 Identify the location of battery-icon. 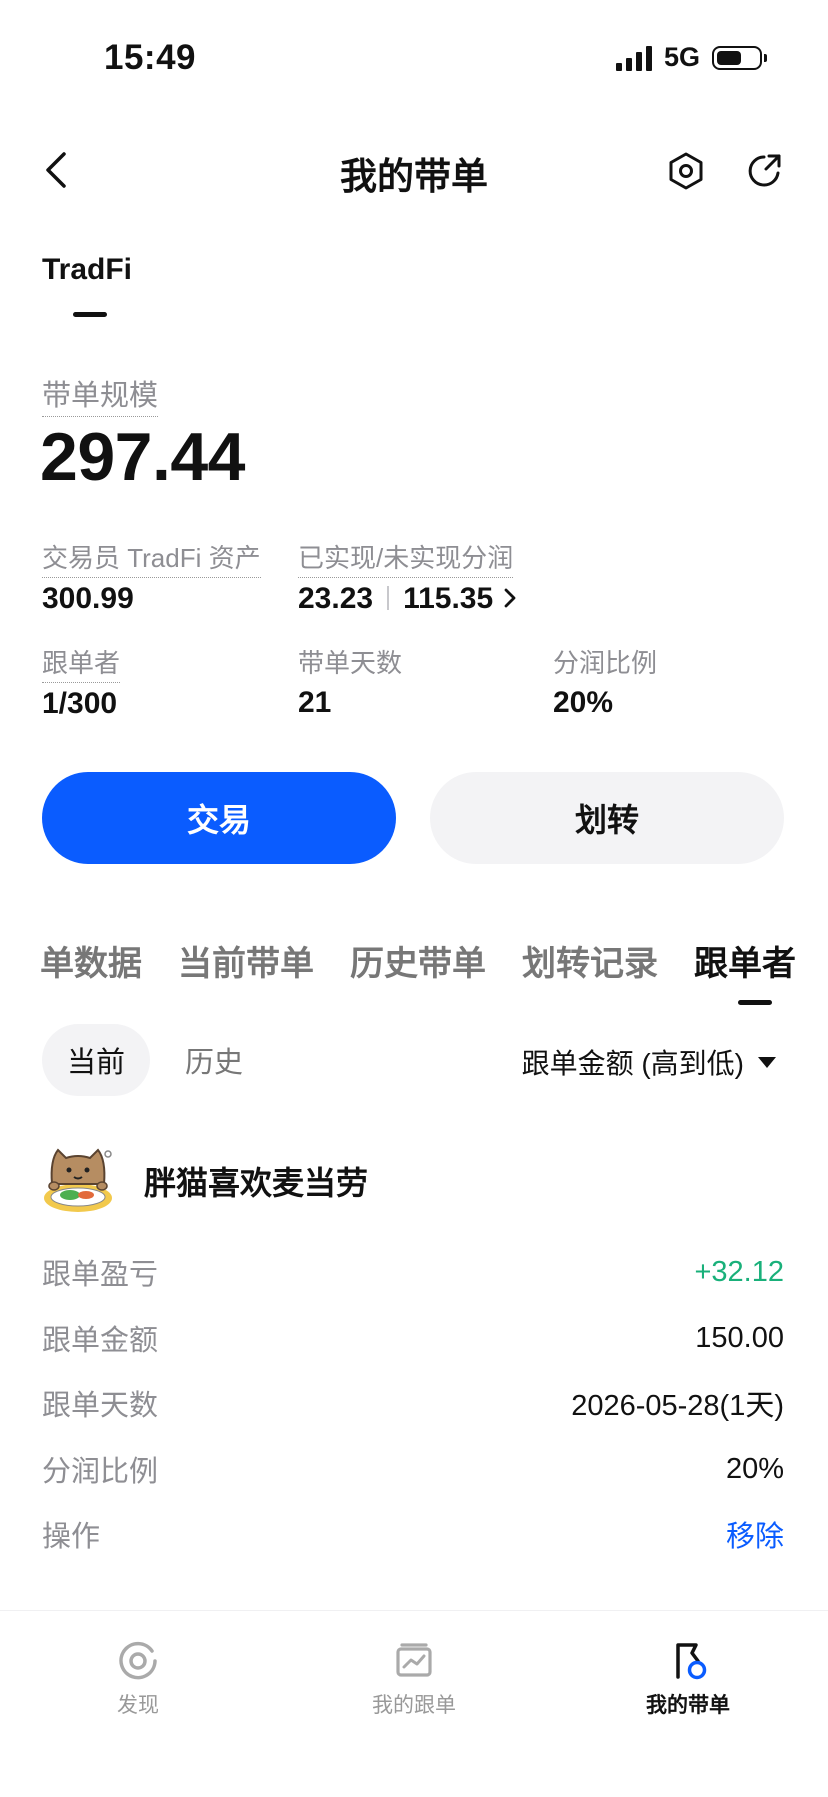
(739, 57).